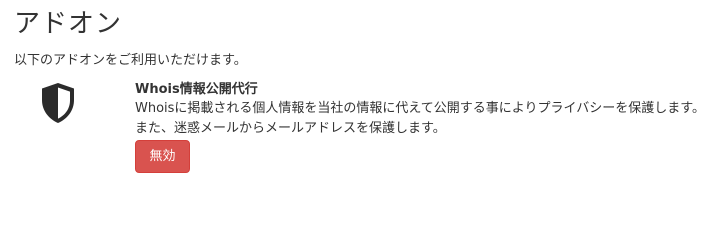 Image resolution: width=723 pixels, height=240 pixels. I want to click on addon-name: Whois情報公開代行, so click(196, 89).